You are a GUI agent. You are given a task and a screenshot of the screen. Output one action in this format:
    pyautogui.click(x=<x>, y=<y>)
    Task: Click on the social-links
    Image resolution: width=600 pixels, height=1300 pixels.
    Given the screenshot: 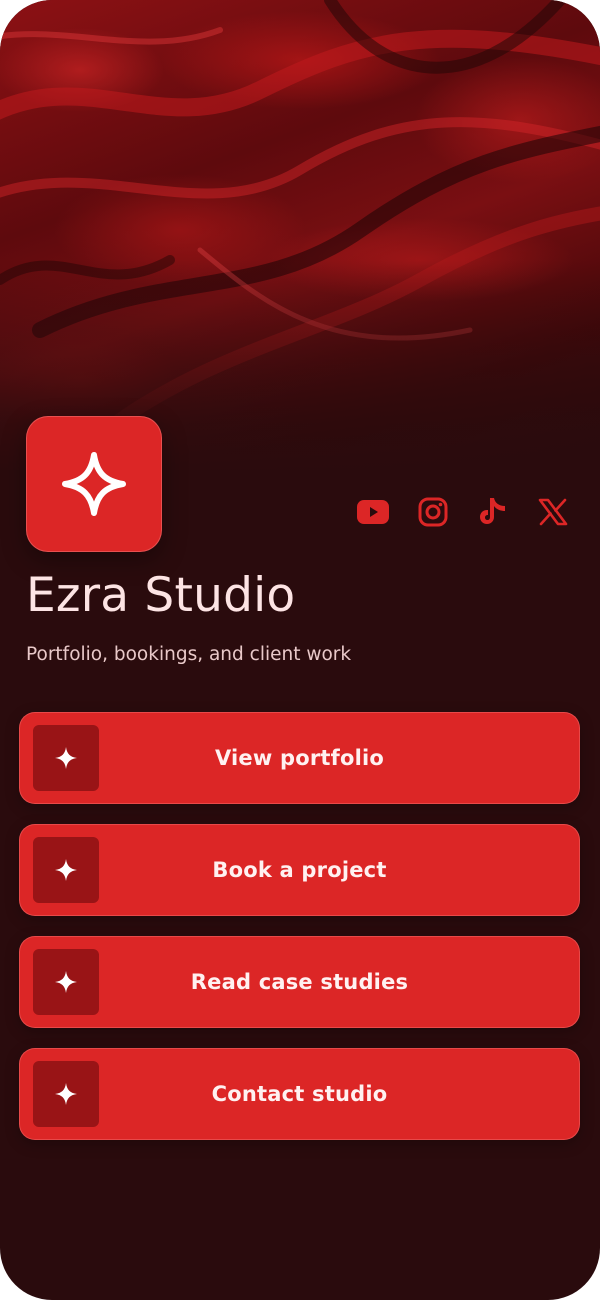 What is the action you would take?
    pyautogui.click(x=463, y=512)
    